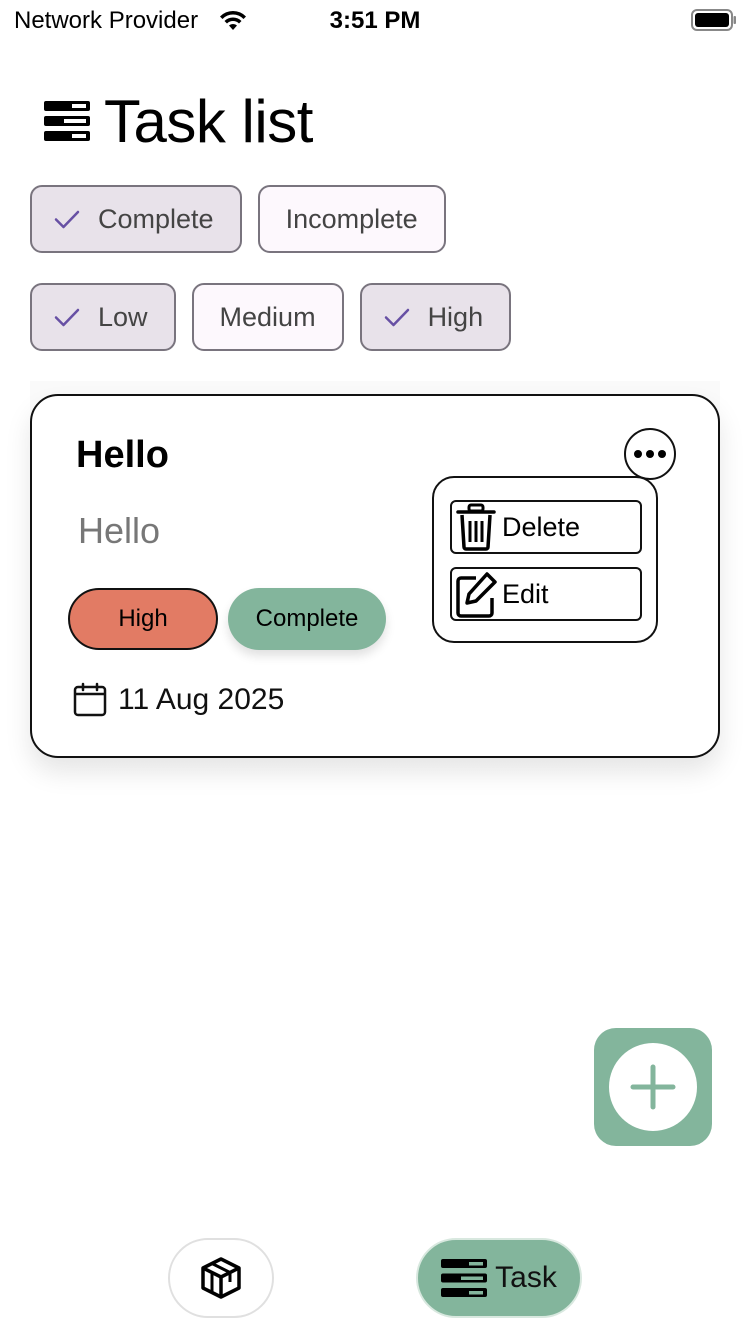  I want to click on delete-menu-item: Delete, so click(546, 527).